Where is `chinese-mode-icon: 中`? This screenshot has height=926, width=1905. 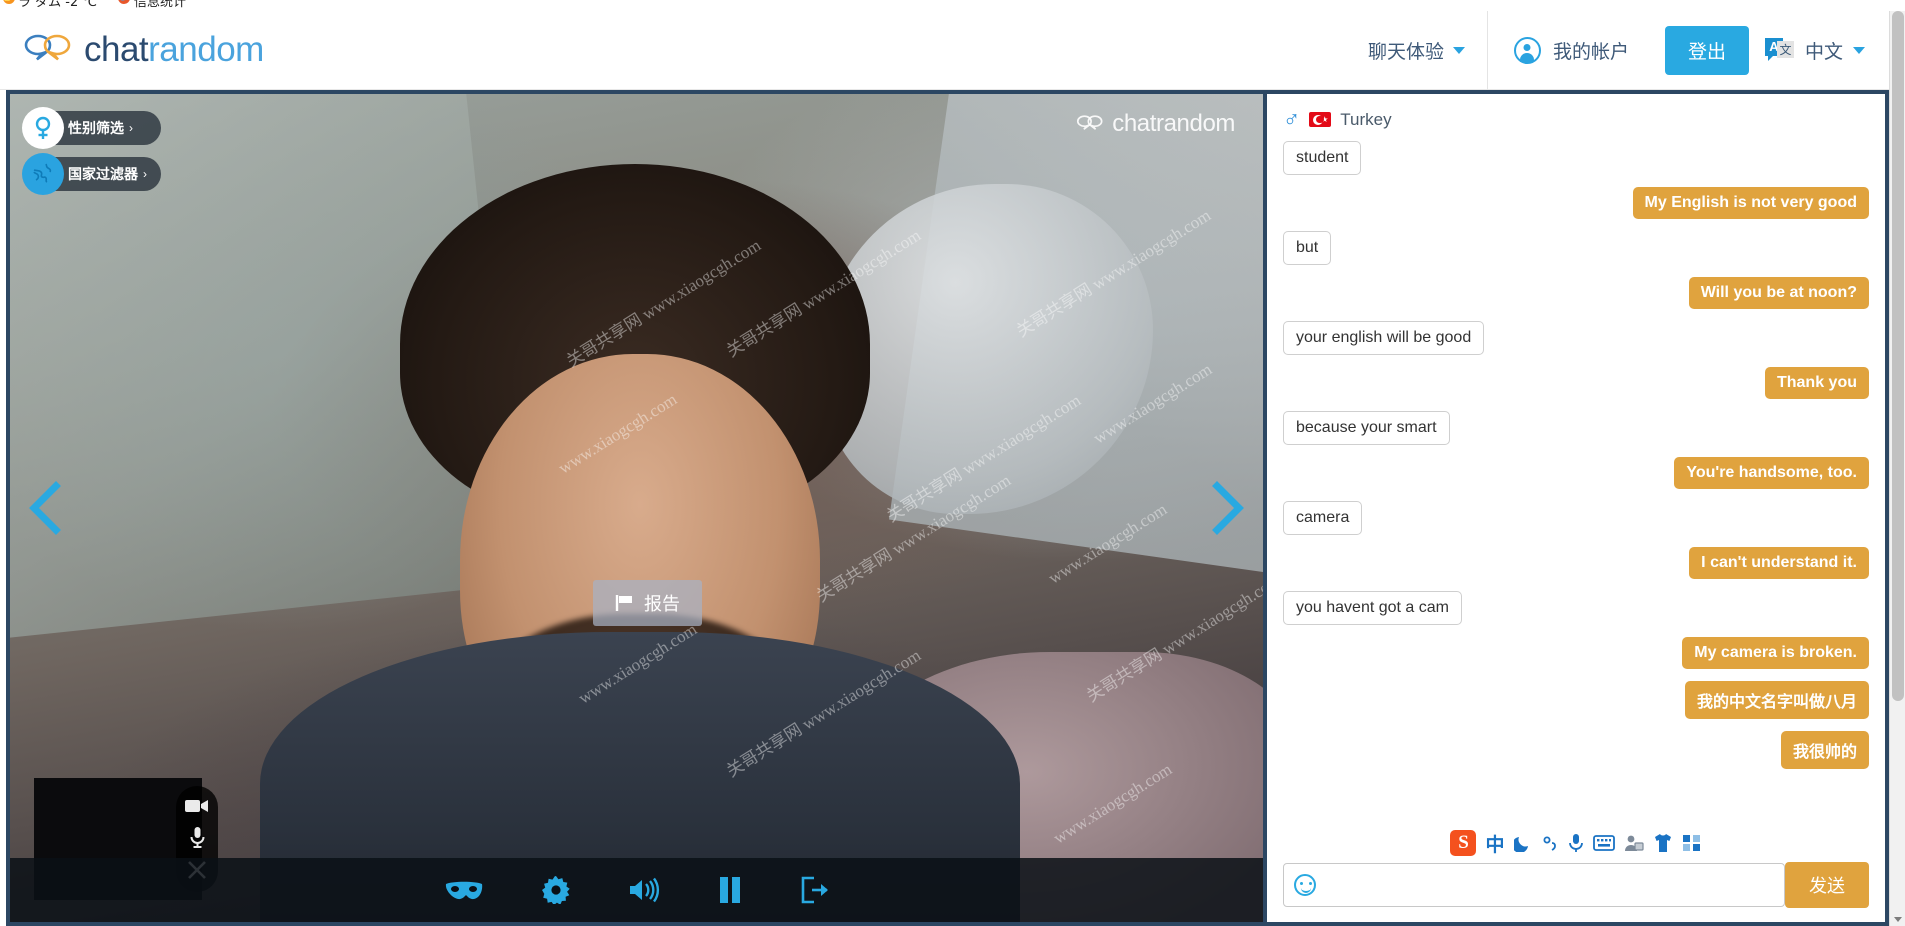 chinese-mode-icon: 中 is located at coordinates (1494, 843).